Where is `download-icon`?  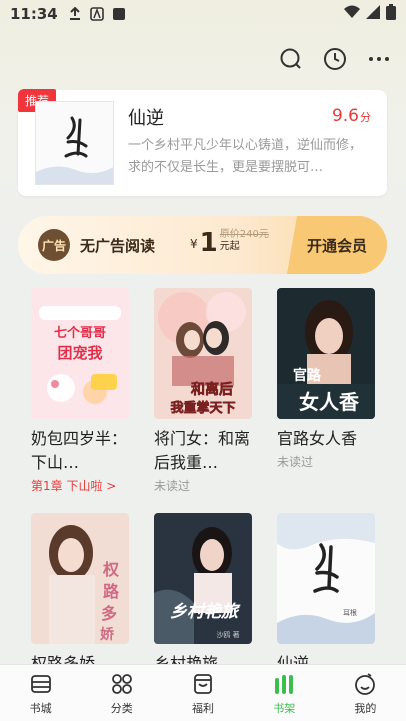
download-icon is located at coordinates (75, 14).